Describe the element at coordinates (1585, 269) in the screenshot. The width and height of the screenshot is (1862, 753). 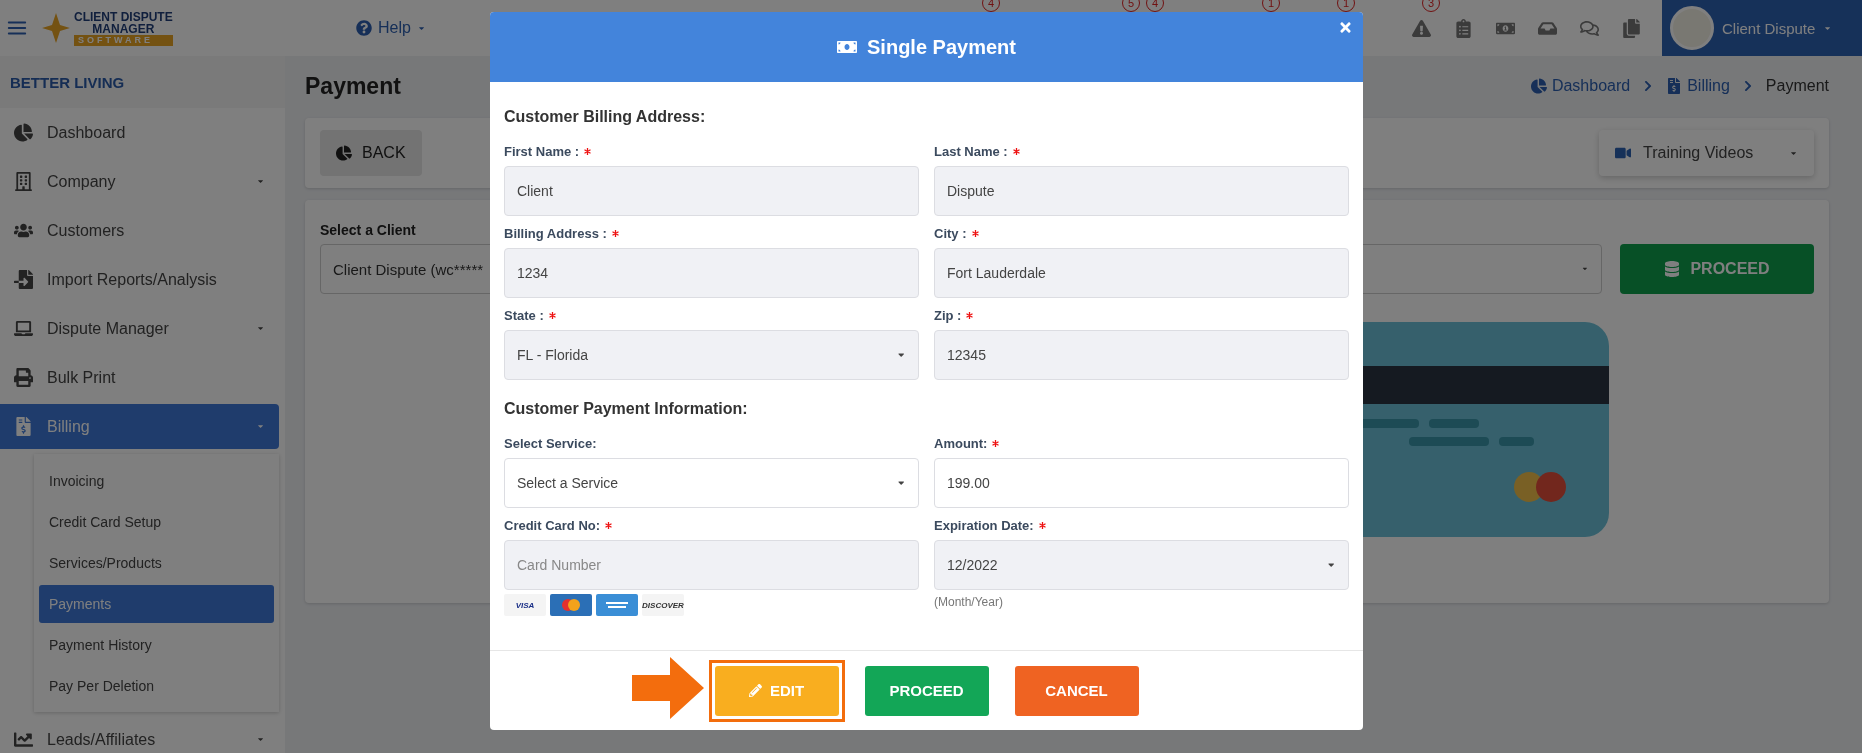
I see `caret-icon` at that location.